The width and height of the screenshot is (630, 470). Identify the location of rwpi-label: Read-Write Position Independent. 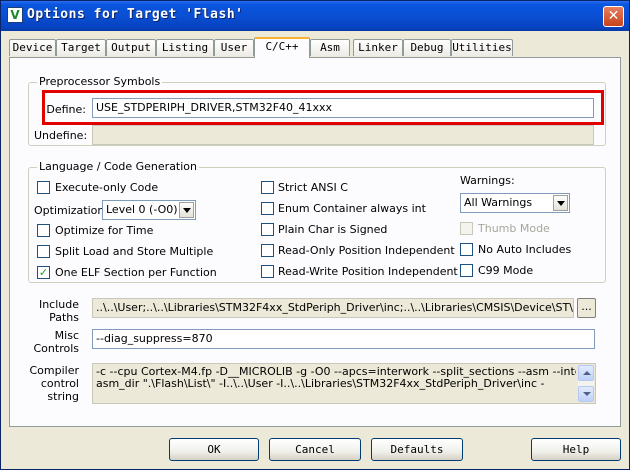
(368, 271).